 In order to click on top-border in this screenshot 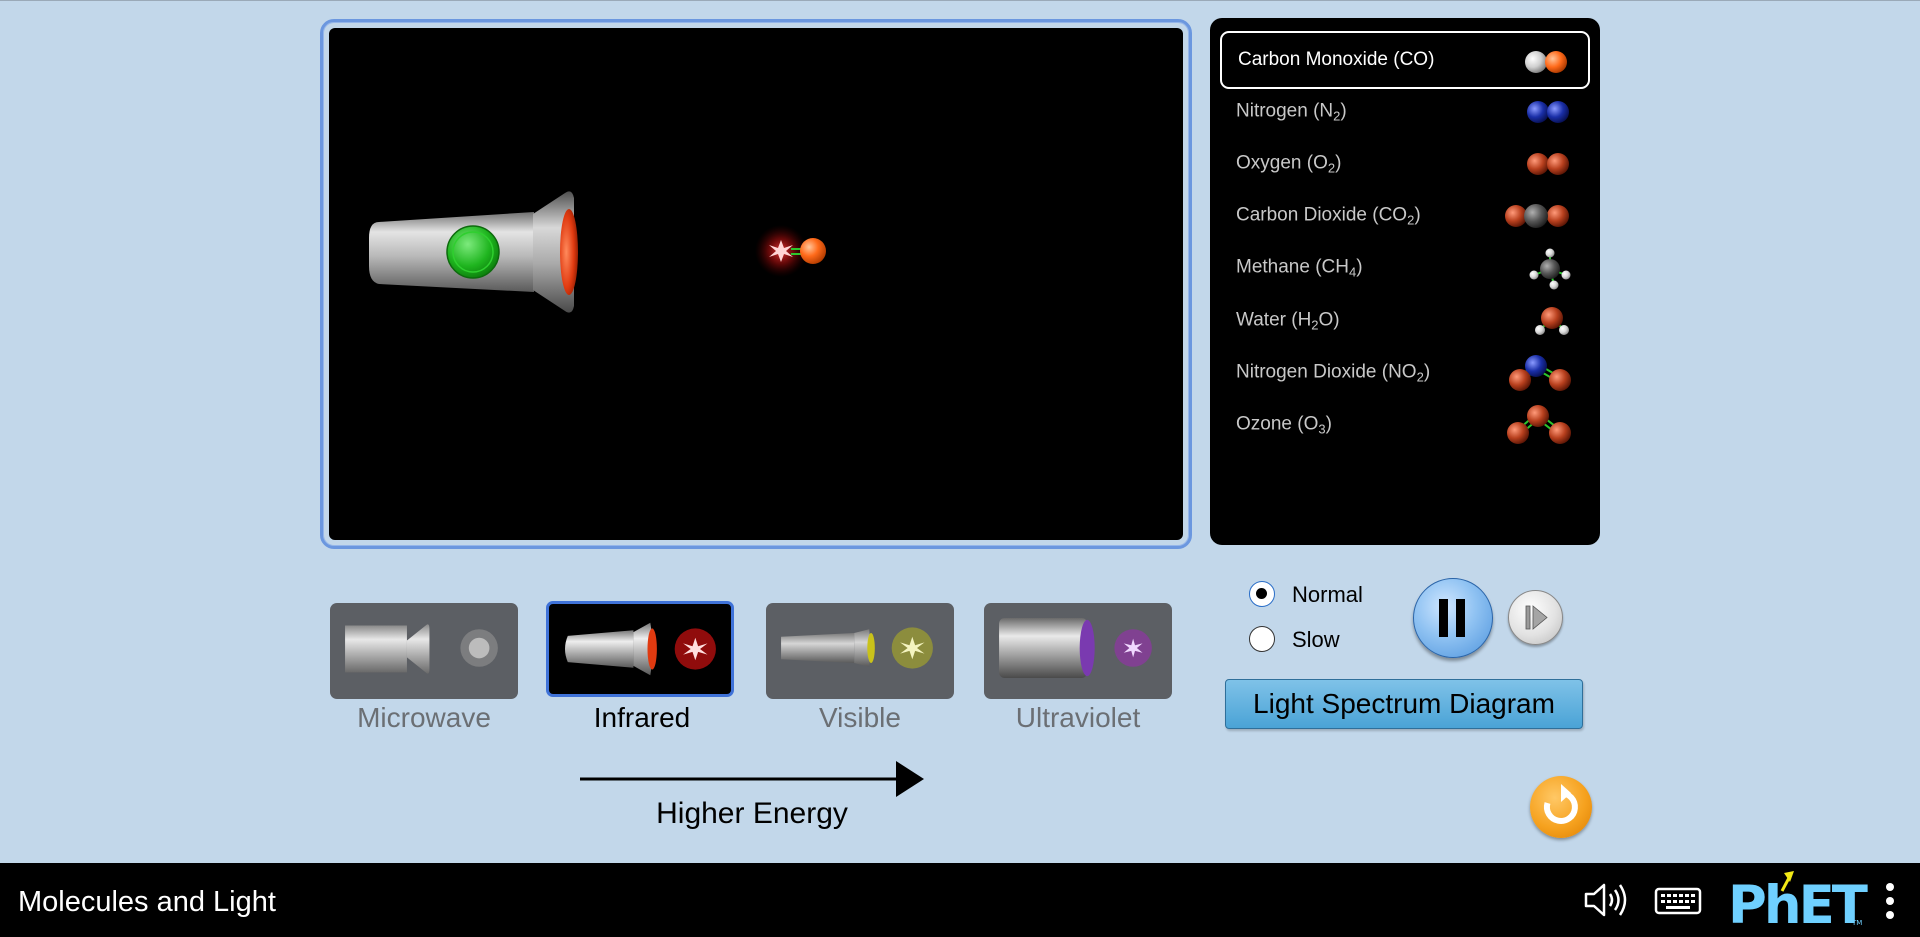, I will do `click(960, 0)`.